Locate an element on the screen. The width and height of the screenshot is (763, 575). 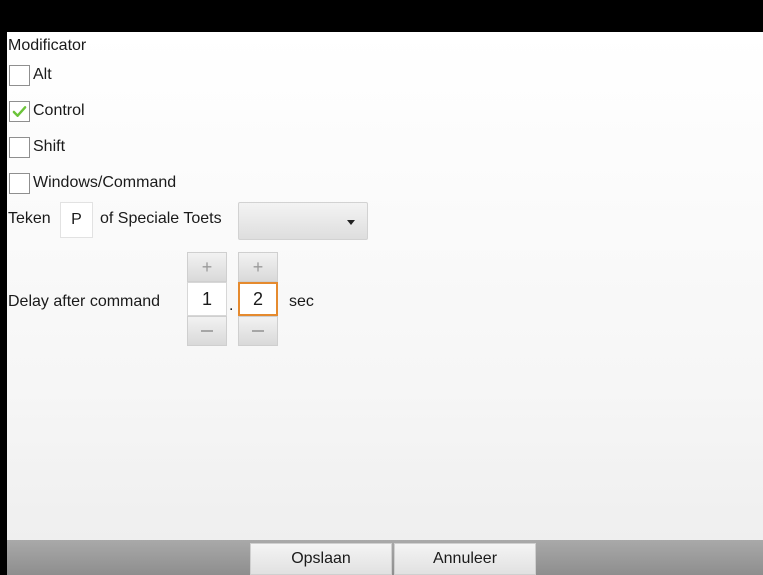
save-button: Opslaan is located at coordinates (321, 559).